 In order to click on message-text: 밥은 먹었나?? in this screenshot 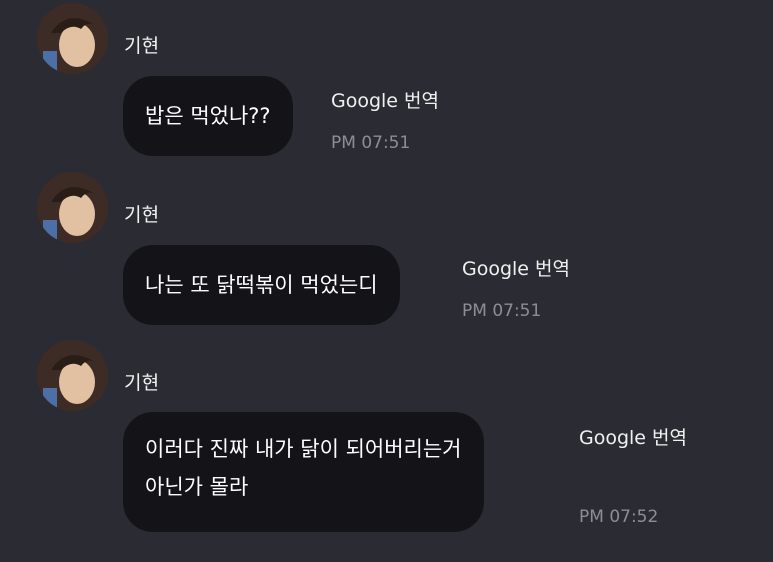, I will do `click(208, 116)`.